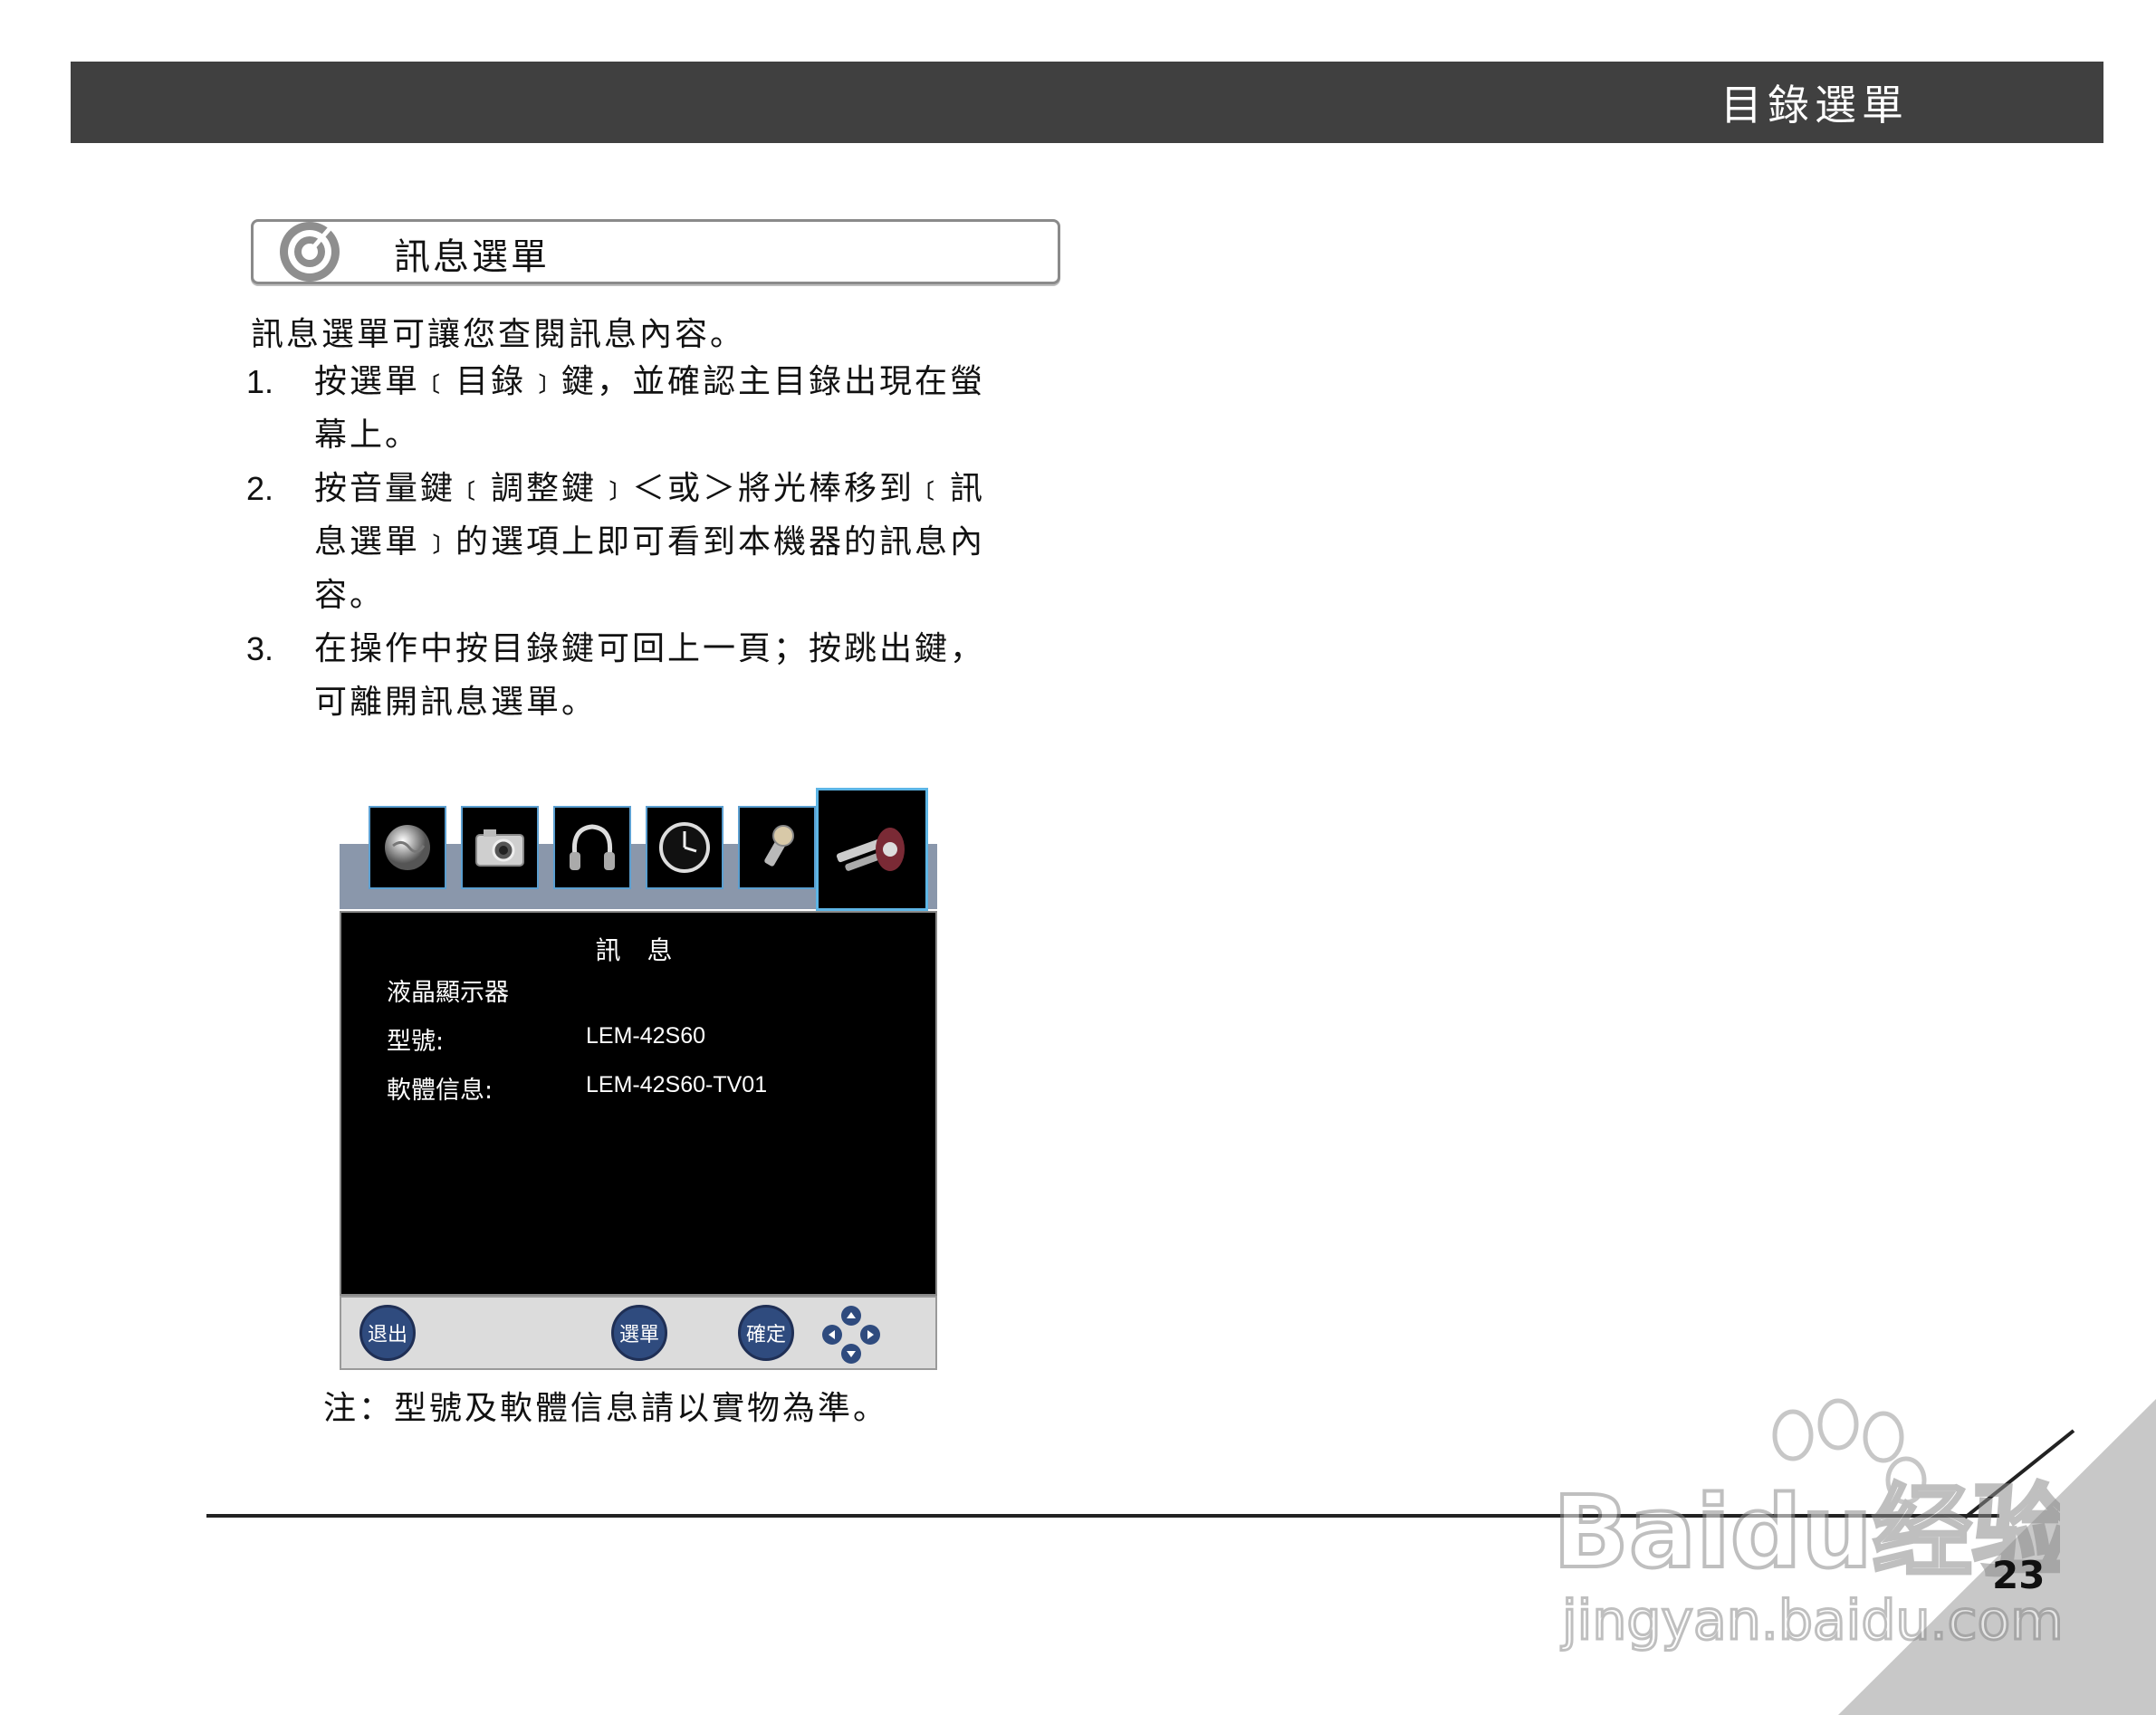 The image size is (2156, 1715). Describe the element at coordinates (638, 950) in the screenshot. I see `osd-panel-title: 訊 息` at that location.